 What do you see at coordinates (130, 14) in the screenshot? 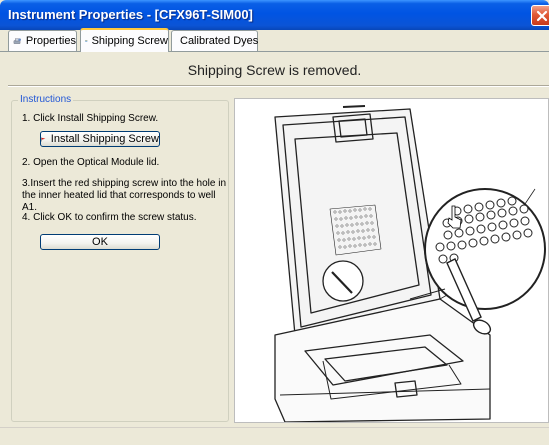
I see `window-title: Instrument Properties - [CFX96T-SIM00]` at bounding box center [130, 14].